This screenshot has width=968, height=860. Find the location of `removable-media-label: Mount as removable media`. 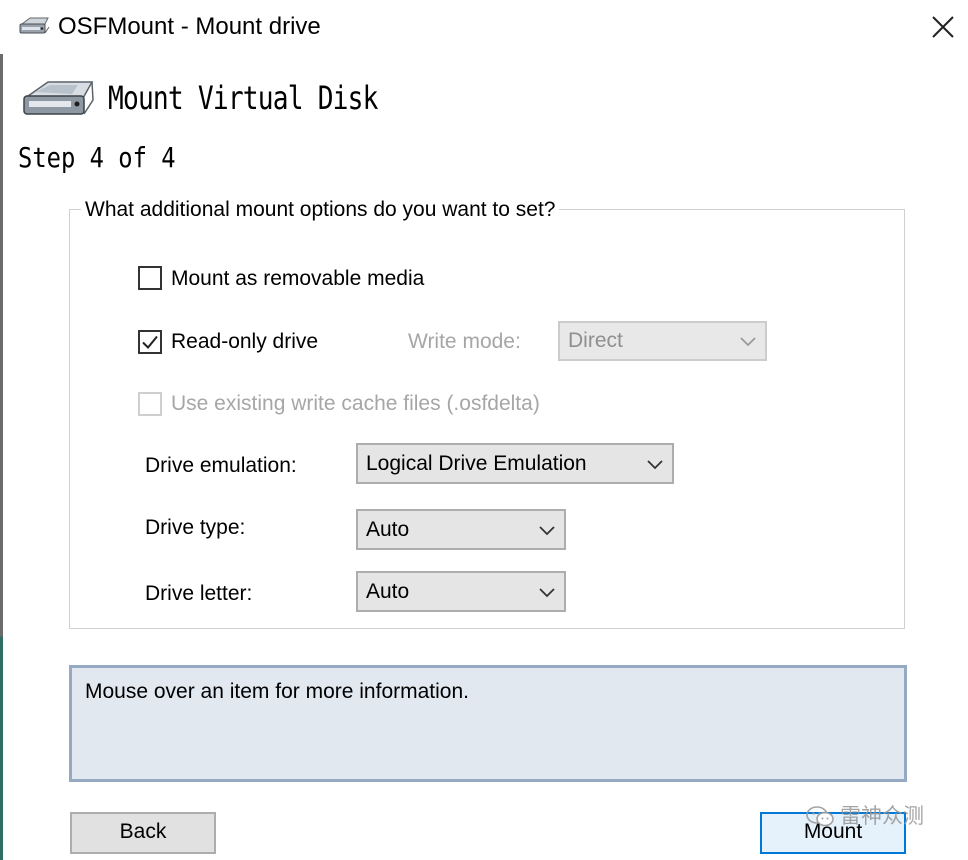

removable-media-label: Mount as removable media is located at coordinates (297, 279).